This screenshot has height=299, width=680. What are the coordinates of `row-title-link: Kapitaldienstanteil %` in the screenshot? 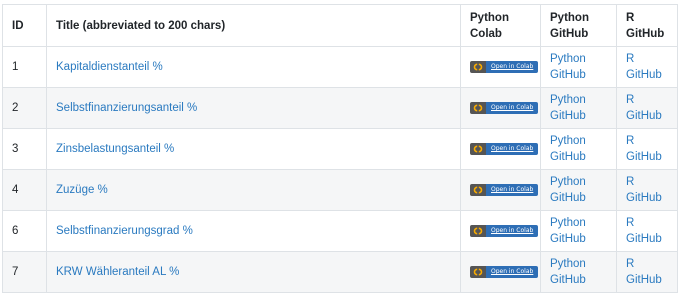 It's located at (109, 67).